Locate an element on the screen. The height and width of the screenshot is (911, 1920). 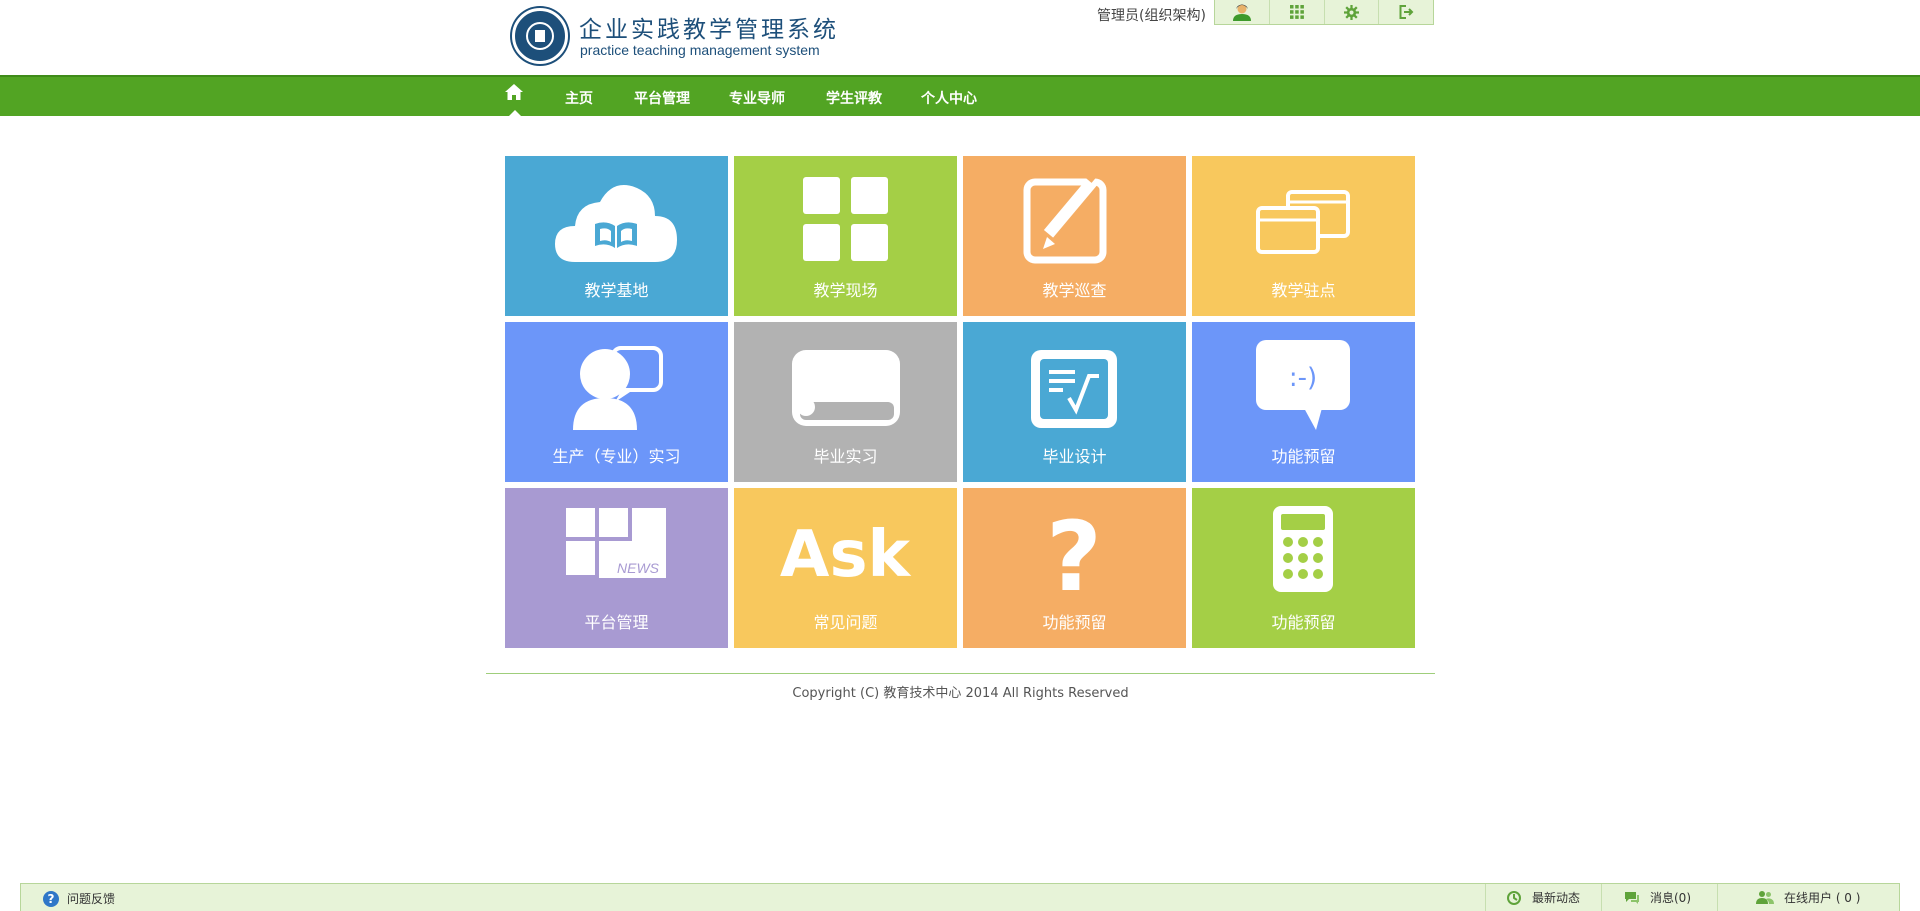
footer-divider is located at coordinates (960, 673).